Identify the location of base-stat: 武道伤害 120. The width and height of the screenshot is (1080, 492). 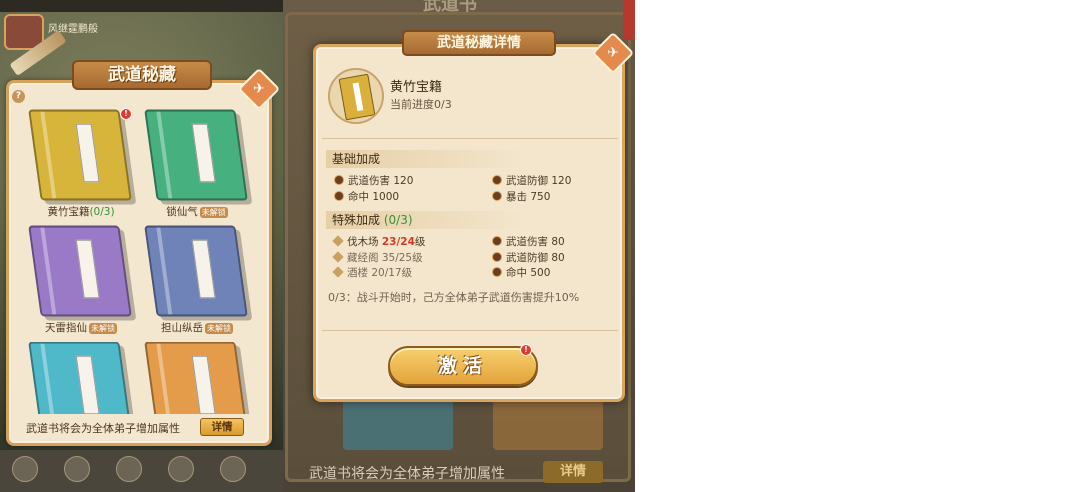
(373, 180).